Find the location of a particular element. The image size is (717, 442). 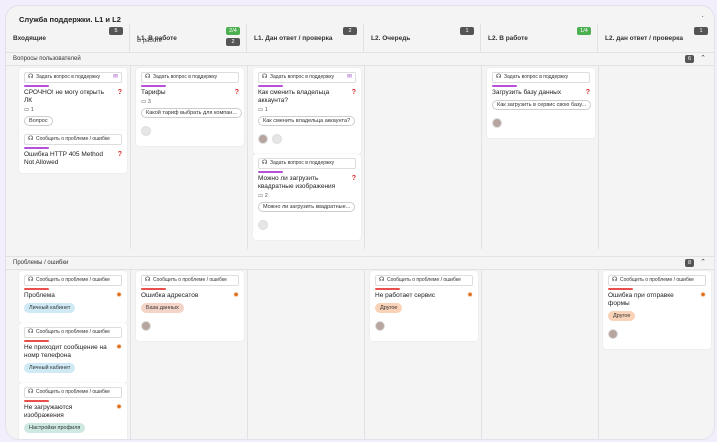

lane-name: Вопросы пользователей is located at coordinates (47, 59).